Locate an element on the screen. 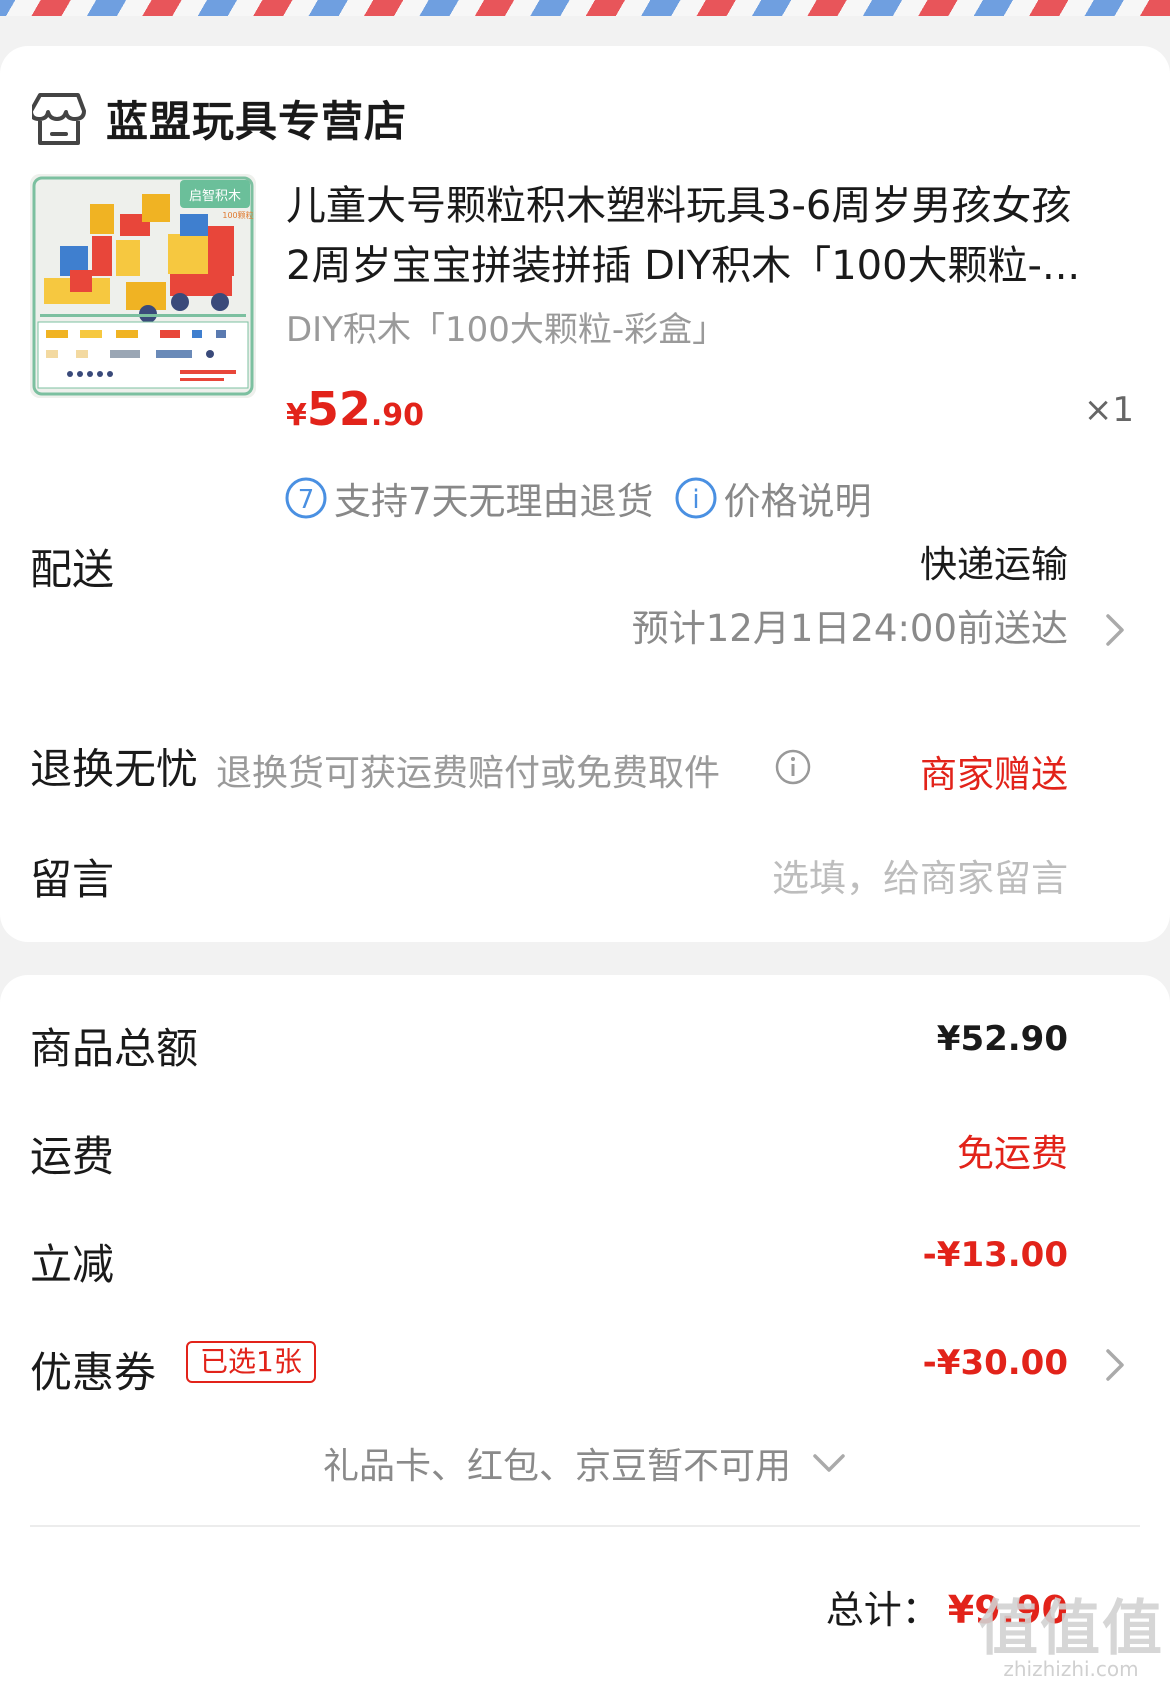  seven-day-return-text: 支持7天无理由退货 is located at coordinates (494, 498).